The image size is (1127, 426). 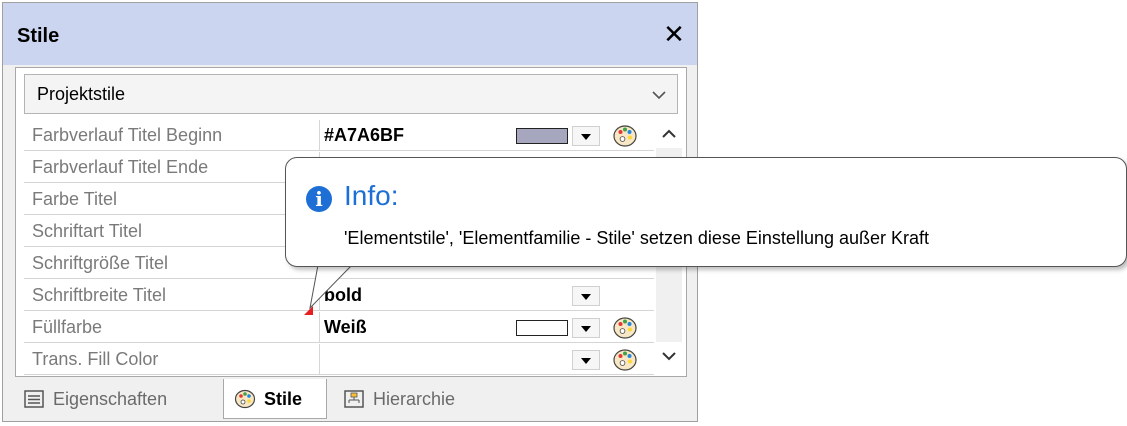 I want to click on chevron-down-icon, so click(x=659, y=95).